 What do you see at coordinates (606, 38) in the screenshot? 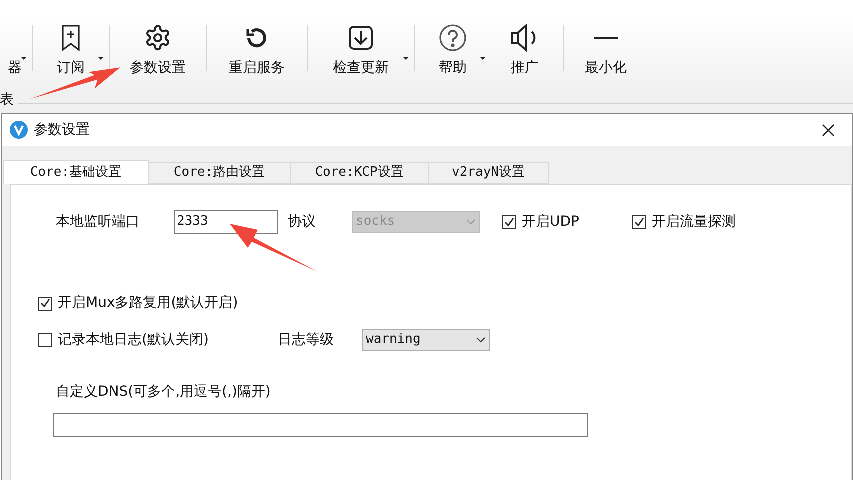
I see `minimize-icon` at bounding box center [606, 38].